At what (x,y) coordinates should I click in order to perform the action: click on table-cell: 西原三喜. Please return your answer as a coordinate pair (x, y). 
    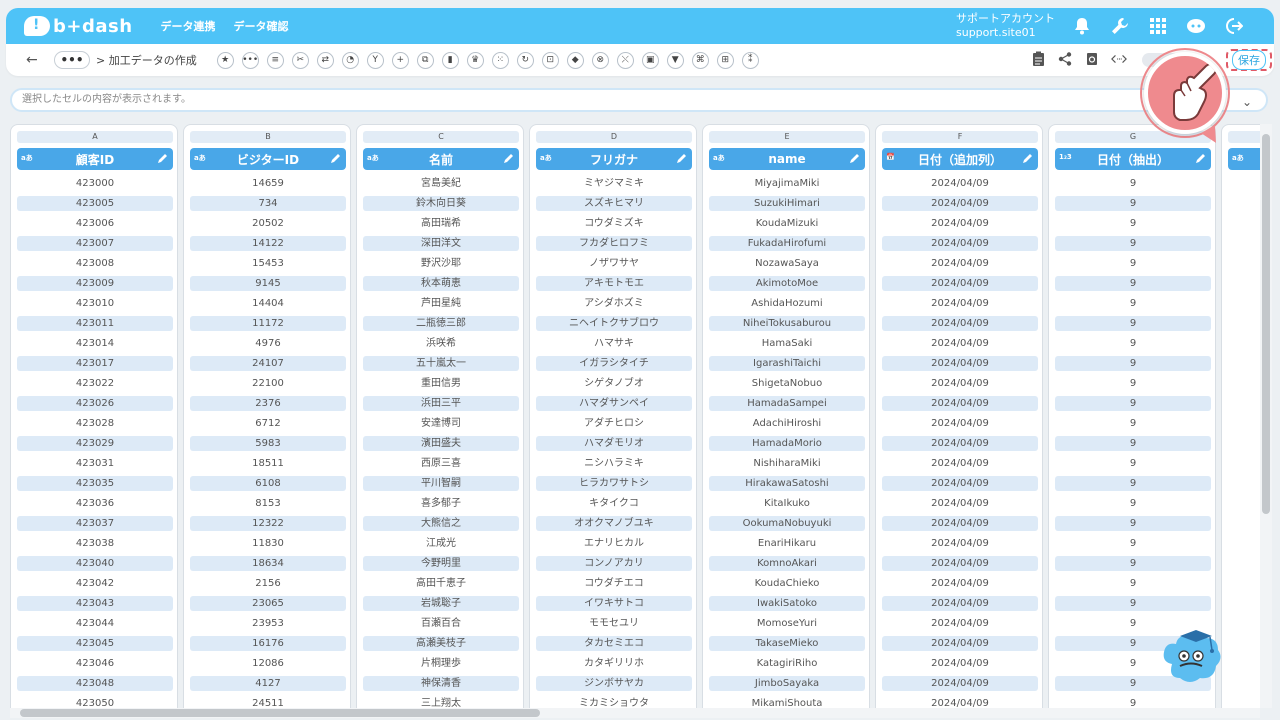
    Looking at the image, I should click on (441, 463).